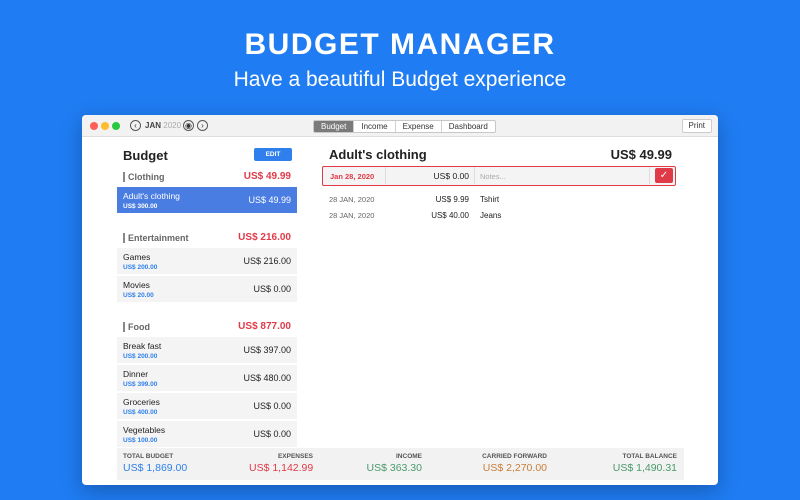  What do you see at coordinates (644, 468) in the screenshot?
I see `summary-value: US$ 1,490.31` at bounding box center [644, 468].